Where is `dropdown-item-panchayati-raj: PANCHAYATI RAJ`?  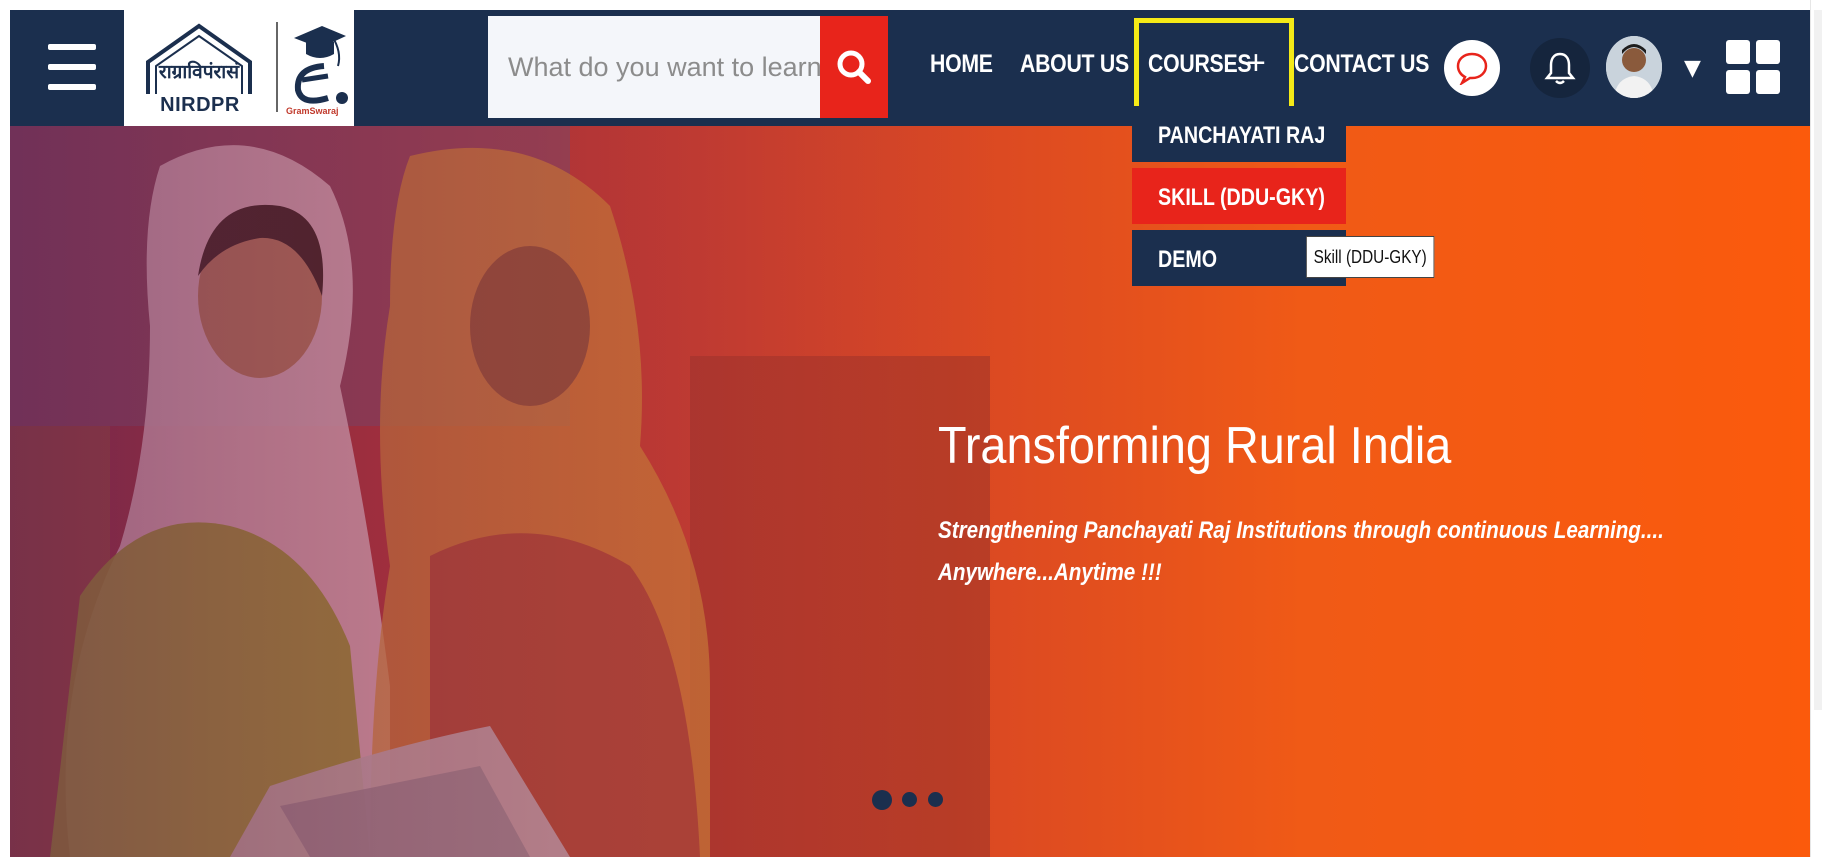
dropdown-item-panchayati-raj: PANCHAYATI RAJ is located at coordinates (1239, 134).